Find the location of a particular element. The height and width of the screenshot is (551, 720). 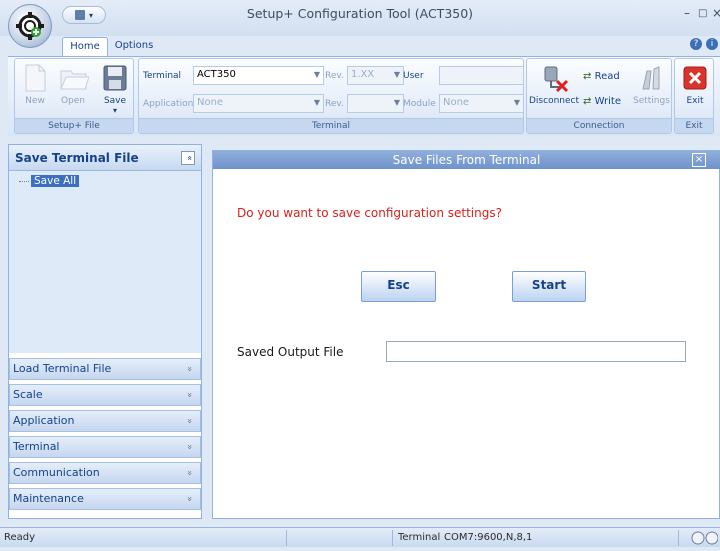

quick-access-toolbar: ▾ is located at coordinates (84, 15).